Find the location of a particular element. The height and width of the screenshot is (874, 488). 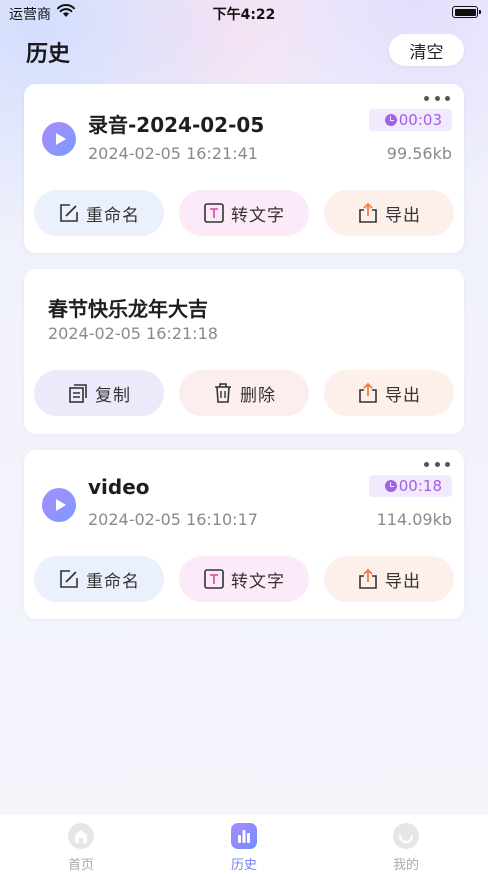

status-time: 下午4:22 is located at coordinates (244, 15).